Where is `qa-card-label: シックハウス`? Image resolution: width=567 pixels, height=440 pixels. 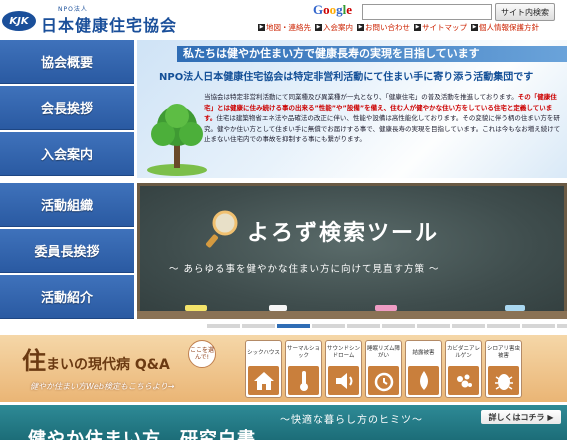 qa-card-label: シックハウス is located at coordinates (263, 352).